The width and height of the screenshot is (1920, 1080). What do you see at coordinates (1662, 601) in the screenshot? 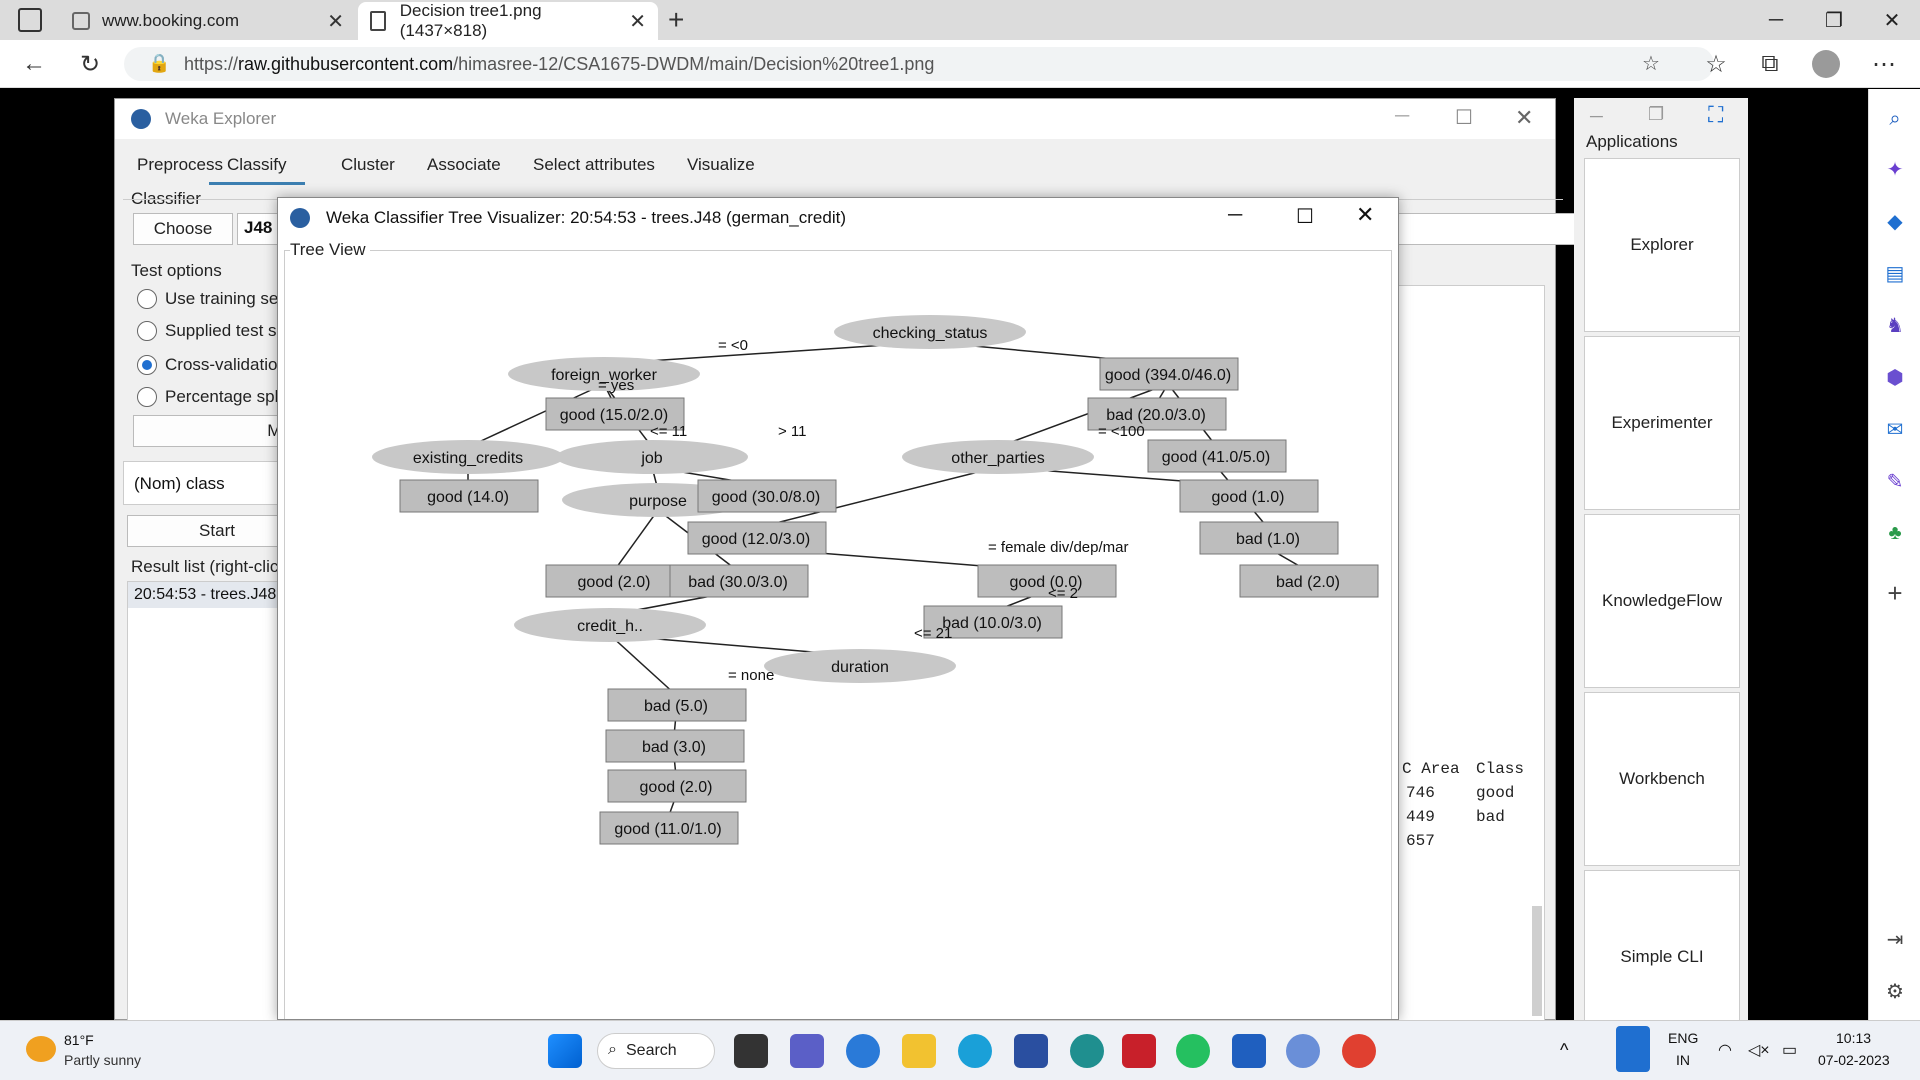
I see `knowledgeflow-button: KnowledgeFlow` at bounding box center [1662, 601].